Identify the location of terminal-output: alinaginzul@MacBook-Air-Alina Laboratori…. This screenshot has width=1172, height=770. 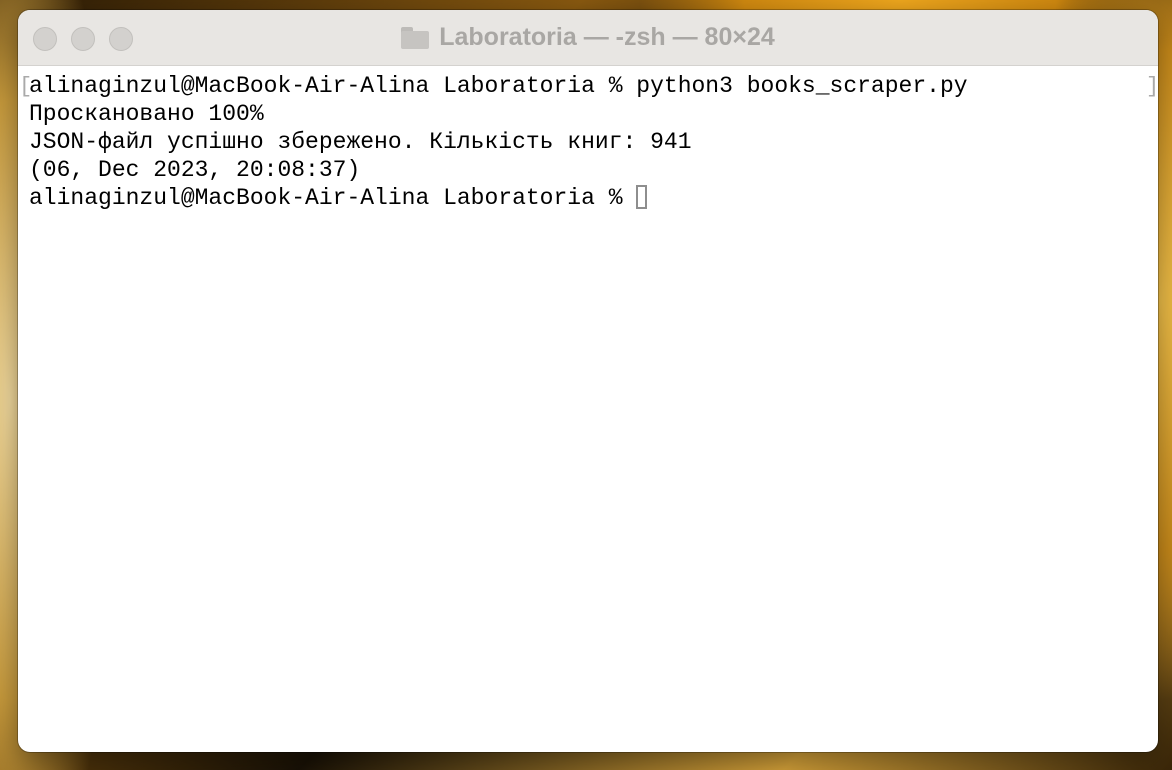
(498, 142).